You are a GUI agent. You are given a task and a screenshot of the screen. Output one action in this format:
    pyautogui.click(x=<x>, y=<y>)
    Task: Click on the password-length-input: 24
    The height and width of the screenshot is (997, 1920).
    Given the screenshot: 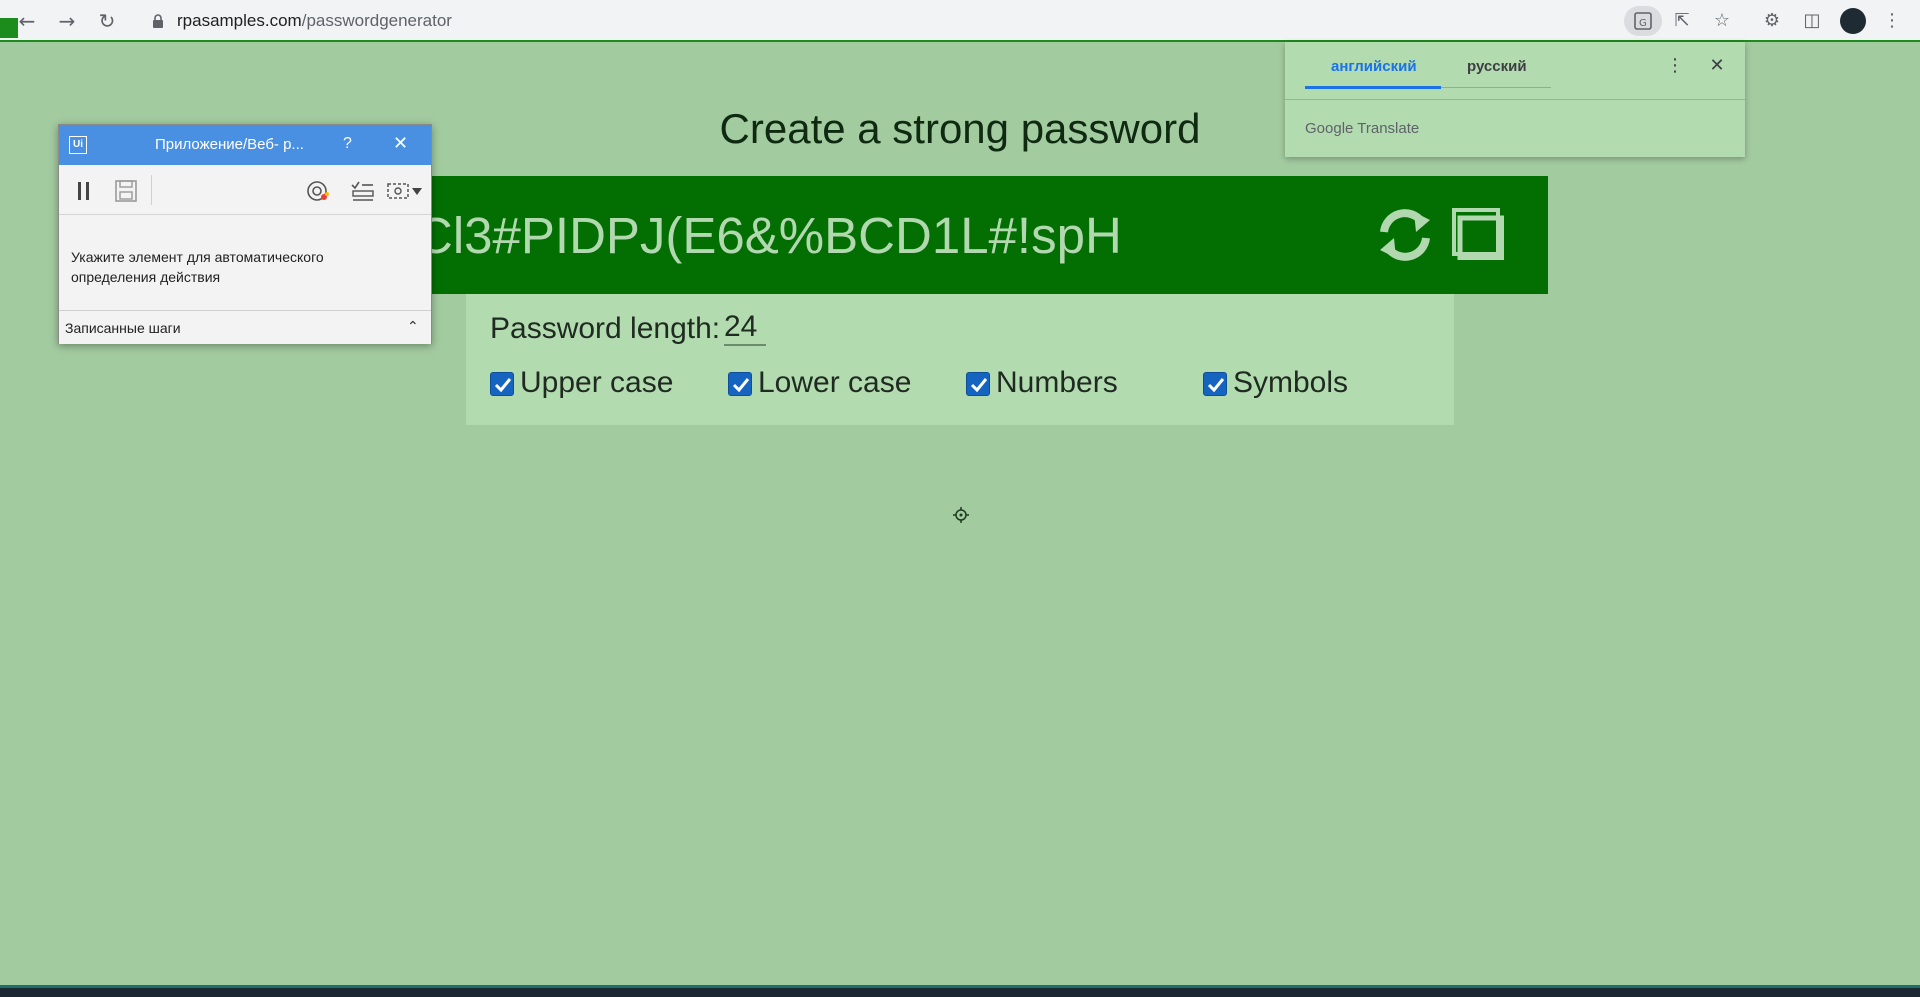 What is the action you would take?
    pyautogui.click(x=745, y=328)
    